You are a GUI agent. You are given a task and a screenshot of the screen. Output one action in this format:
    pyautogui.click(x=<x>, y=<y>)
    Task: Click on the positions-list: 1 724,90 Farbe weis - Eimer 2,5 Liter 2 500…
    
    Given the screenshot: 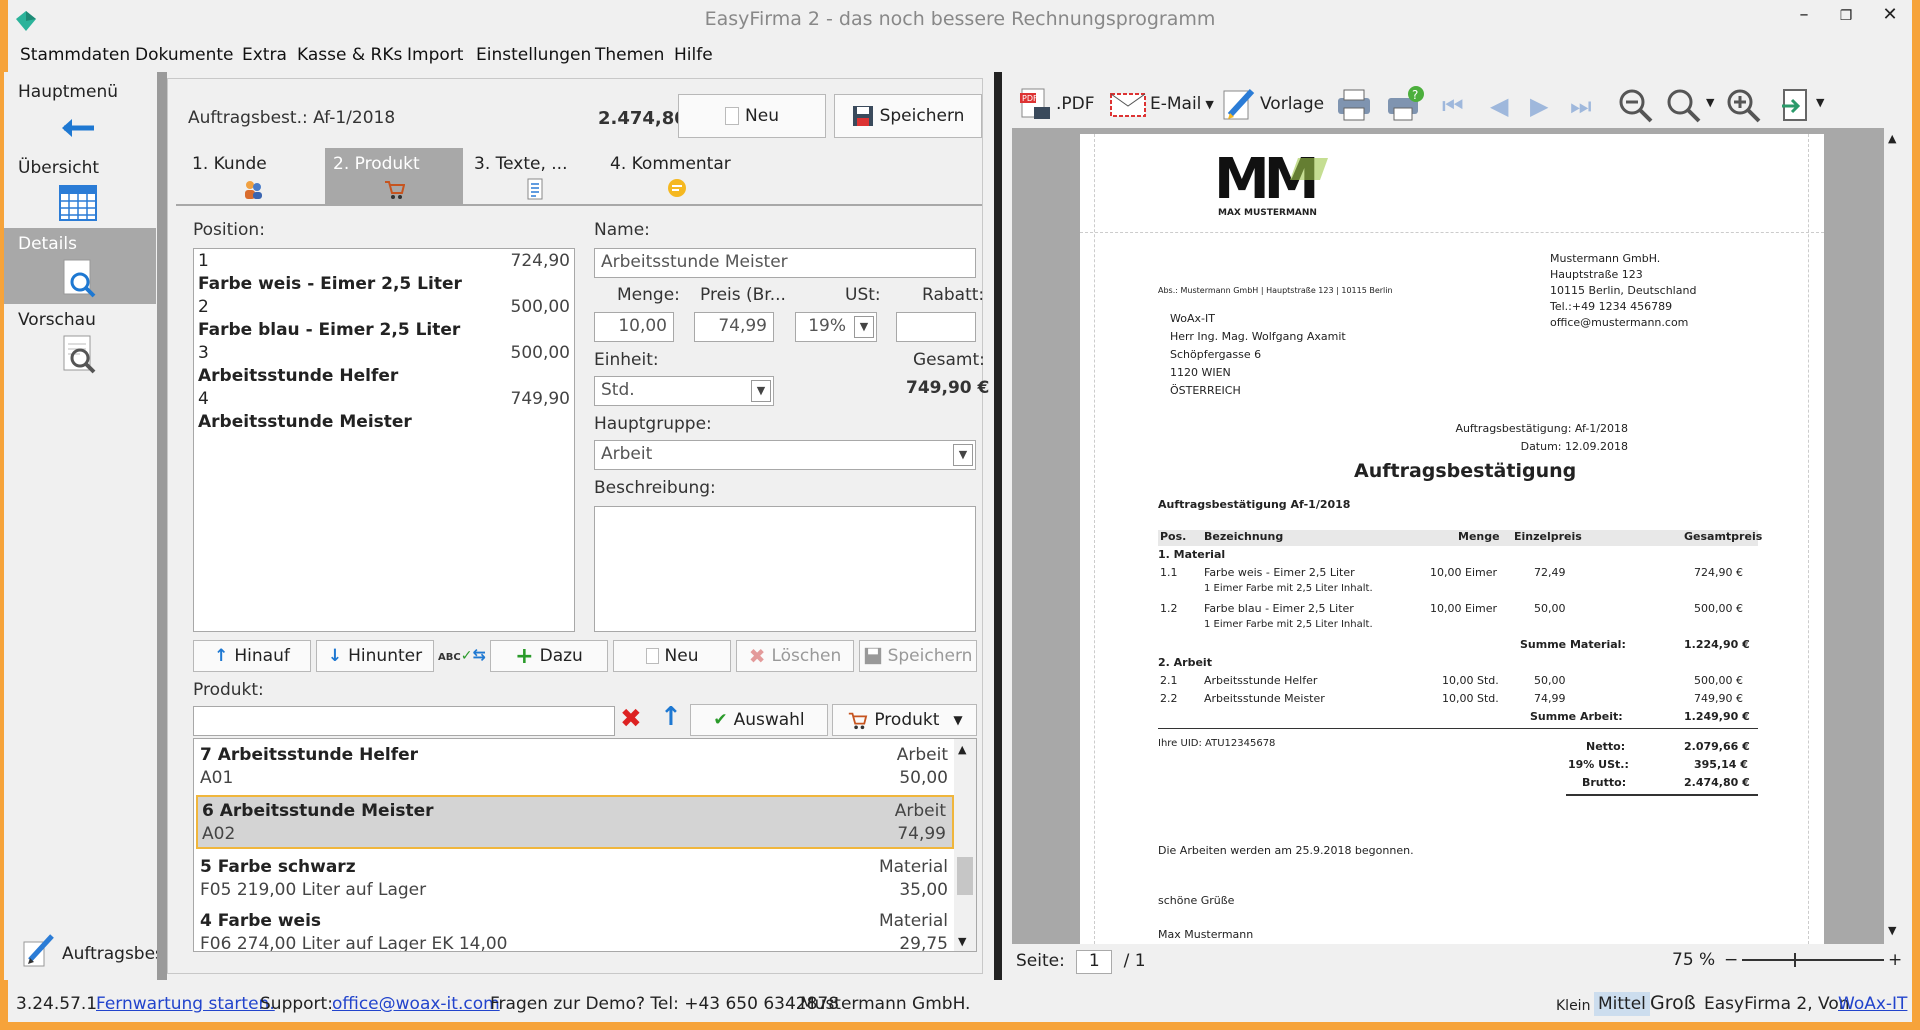 What is the action you would take?
    pyautogui.click(x=384, y=440)
    